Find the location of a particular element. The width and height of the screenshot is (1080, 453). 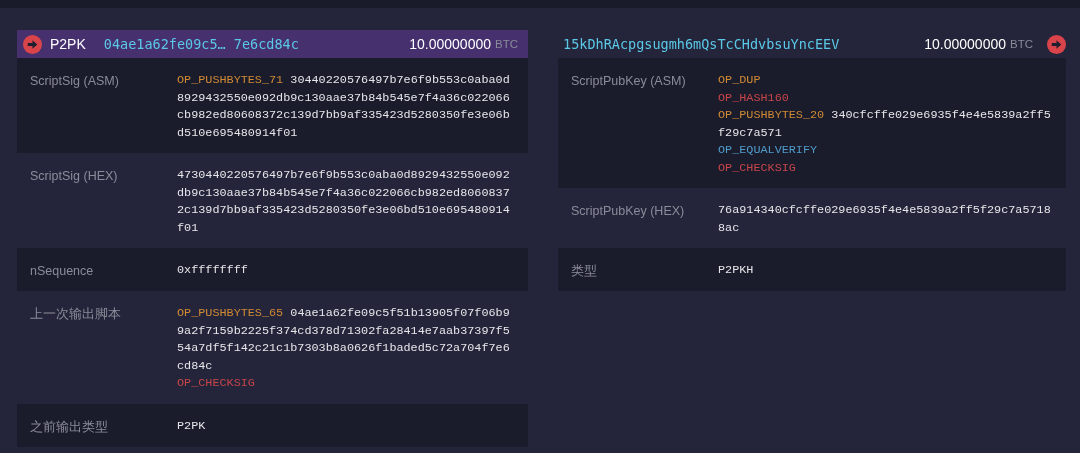

script-line: OP_HASH160 is located at coordinates (754, 98).